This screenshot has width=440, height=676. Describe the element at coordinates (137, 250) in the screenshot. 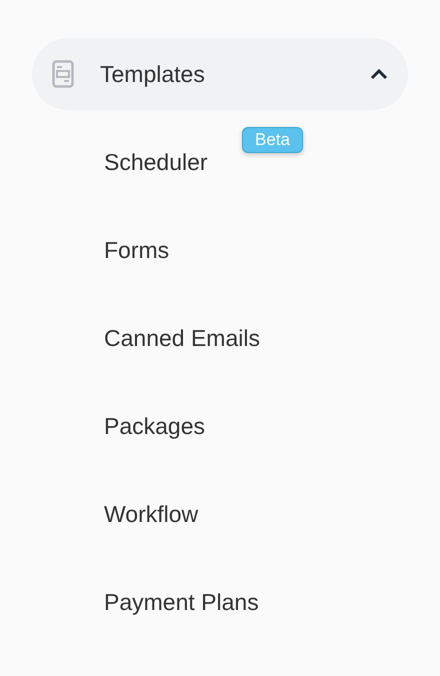

I see `menu-item: Forms` at that location.